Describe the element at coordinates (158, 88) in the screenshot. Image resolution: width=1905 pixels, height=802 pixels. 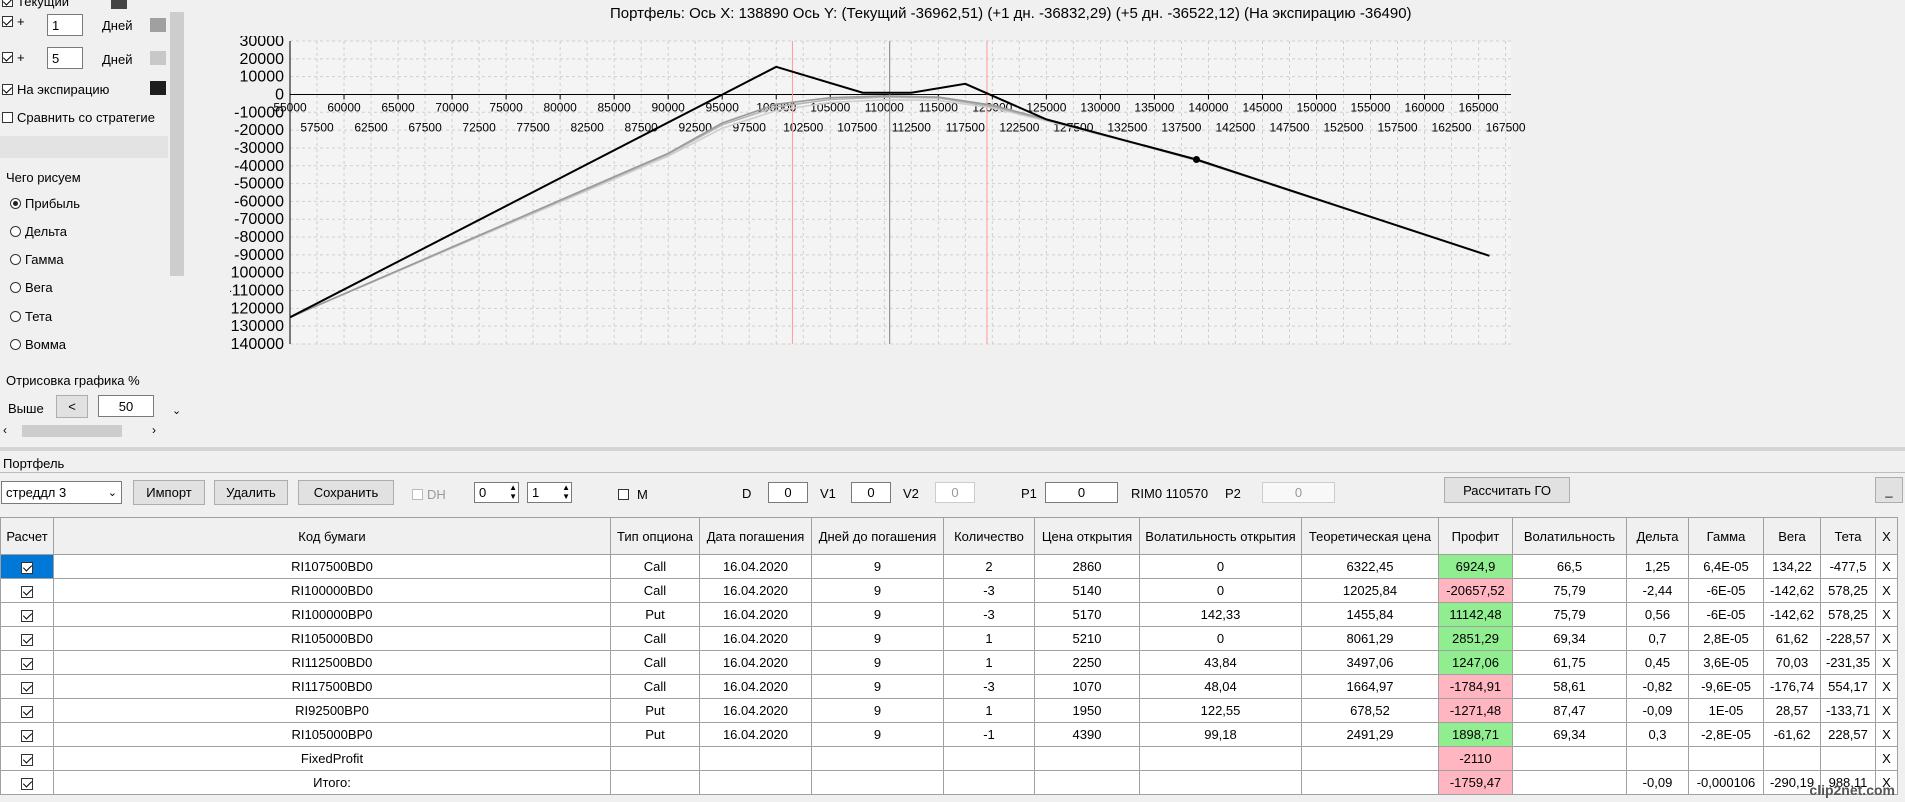
I see `expiration-color-swatch` at that location.